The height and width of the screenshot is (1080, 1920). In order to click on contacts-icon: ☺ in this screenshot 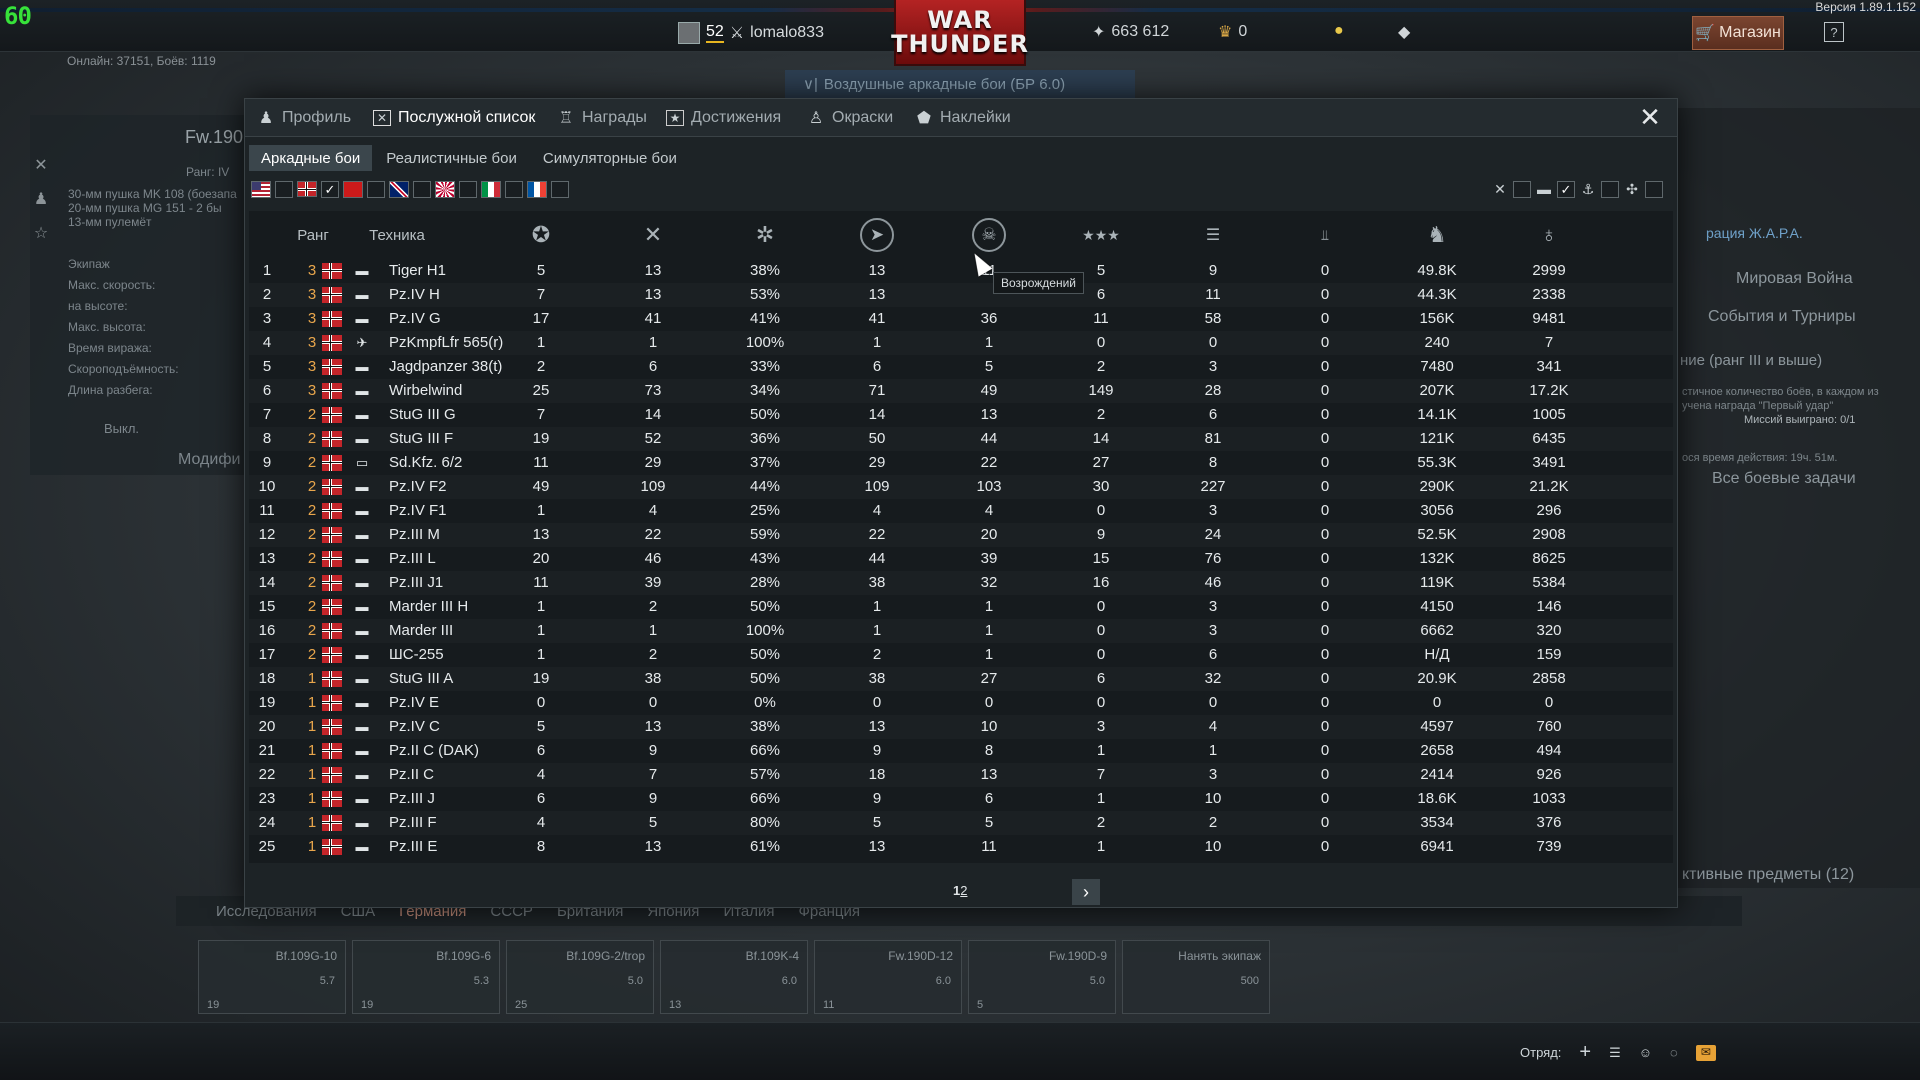, I will do `click(1645, 1052)`.